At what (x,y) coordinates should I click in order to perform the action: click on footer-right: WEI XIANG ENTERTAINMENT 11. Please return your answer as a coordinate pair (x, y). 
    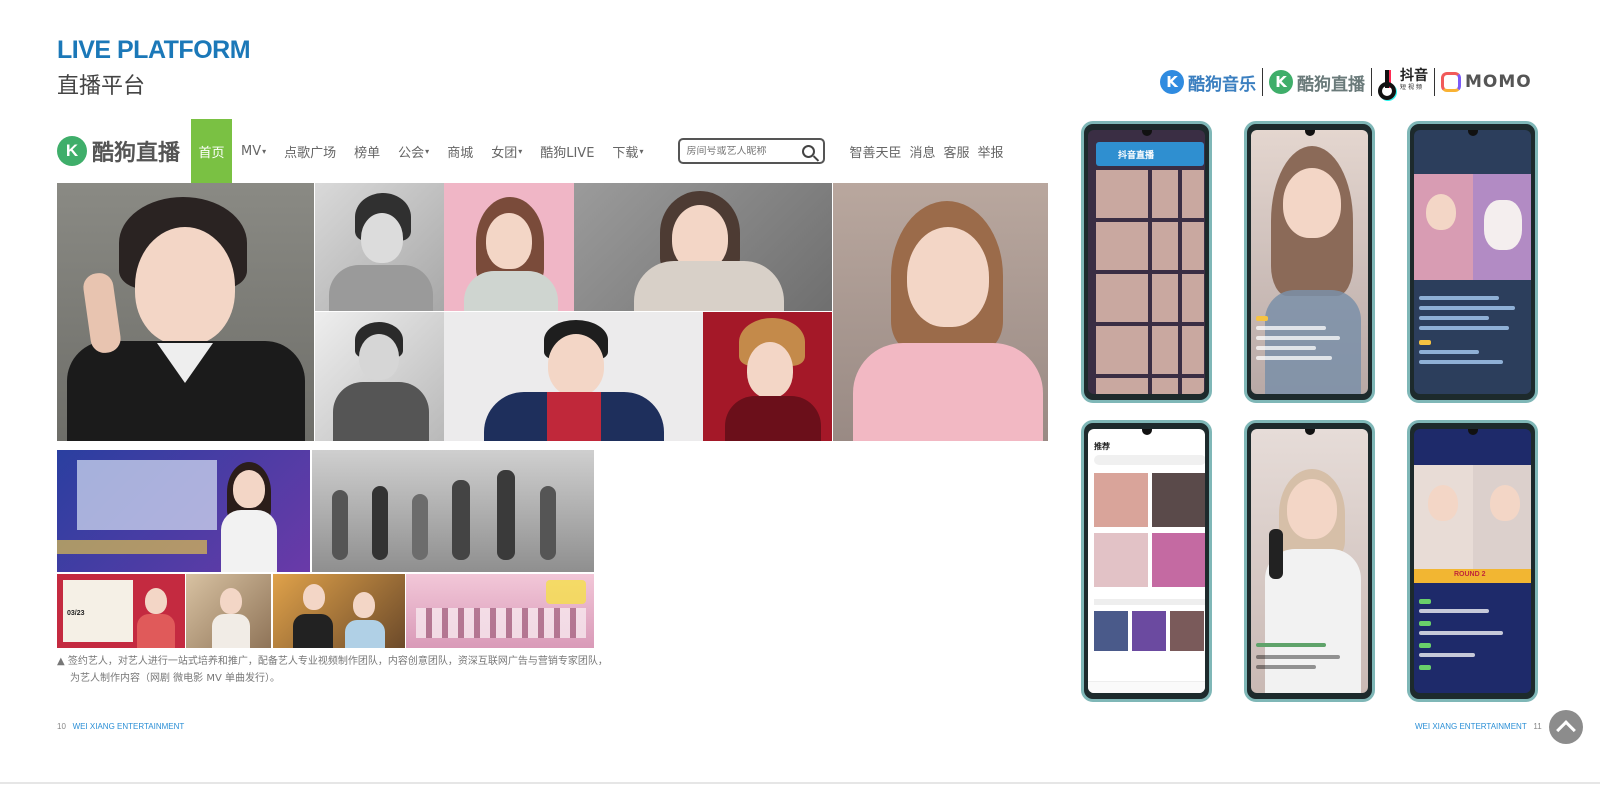
    Looking at the image, I should click on (1478, 726).